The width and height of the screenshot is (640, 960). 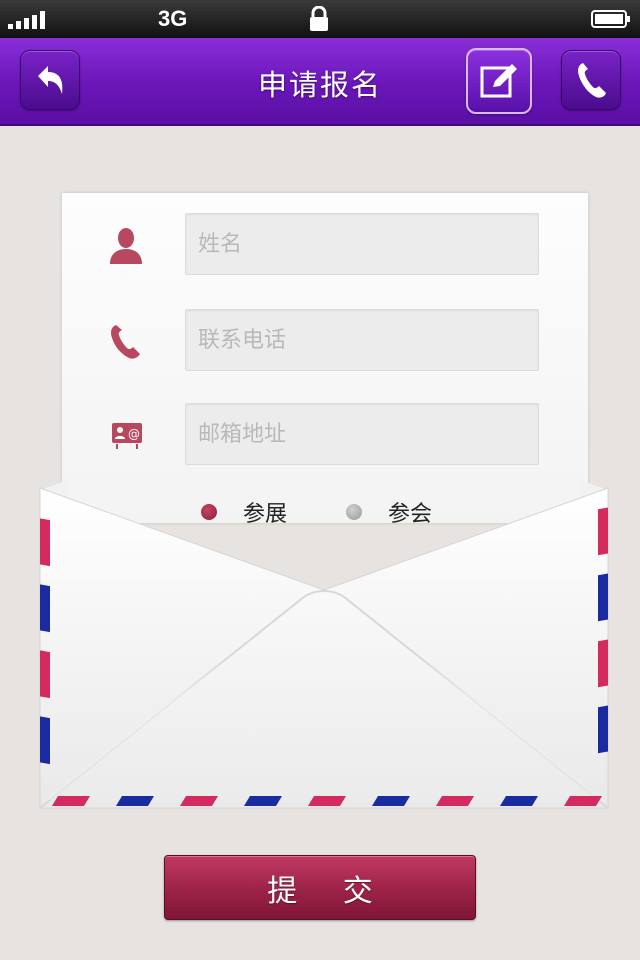 I want to click on name-field, so click(x=362, y=244).